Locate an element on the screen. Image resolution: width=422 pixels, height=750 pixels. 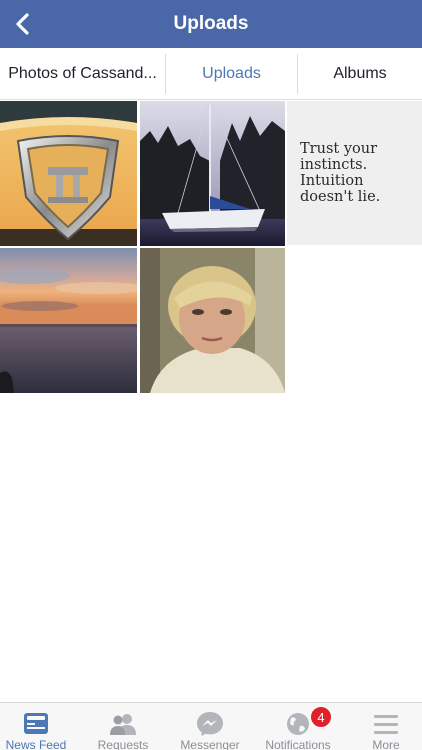
menu-icon is located at coordinates (386, 724).